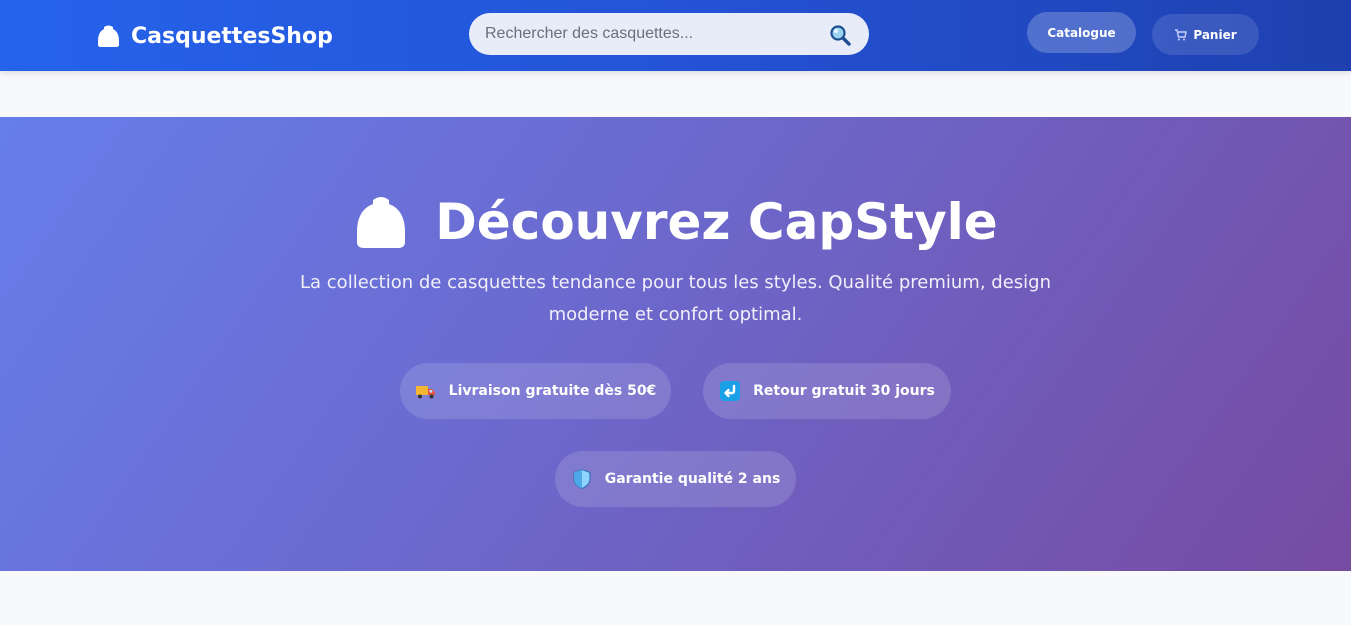 This screenshot has width=1351, height=625. Describe the element at coordinates (232, 36) in the screenshot. I see `brand-name: CasquettesShop` at that location.